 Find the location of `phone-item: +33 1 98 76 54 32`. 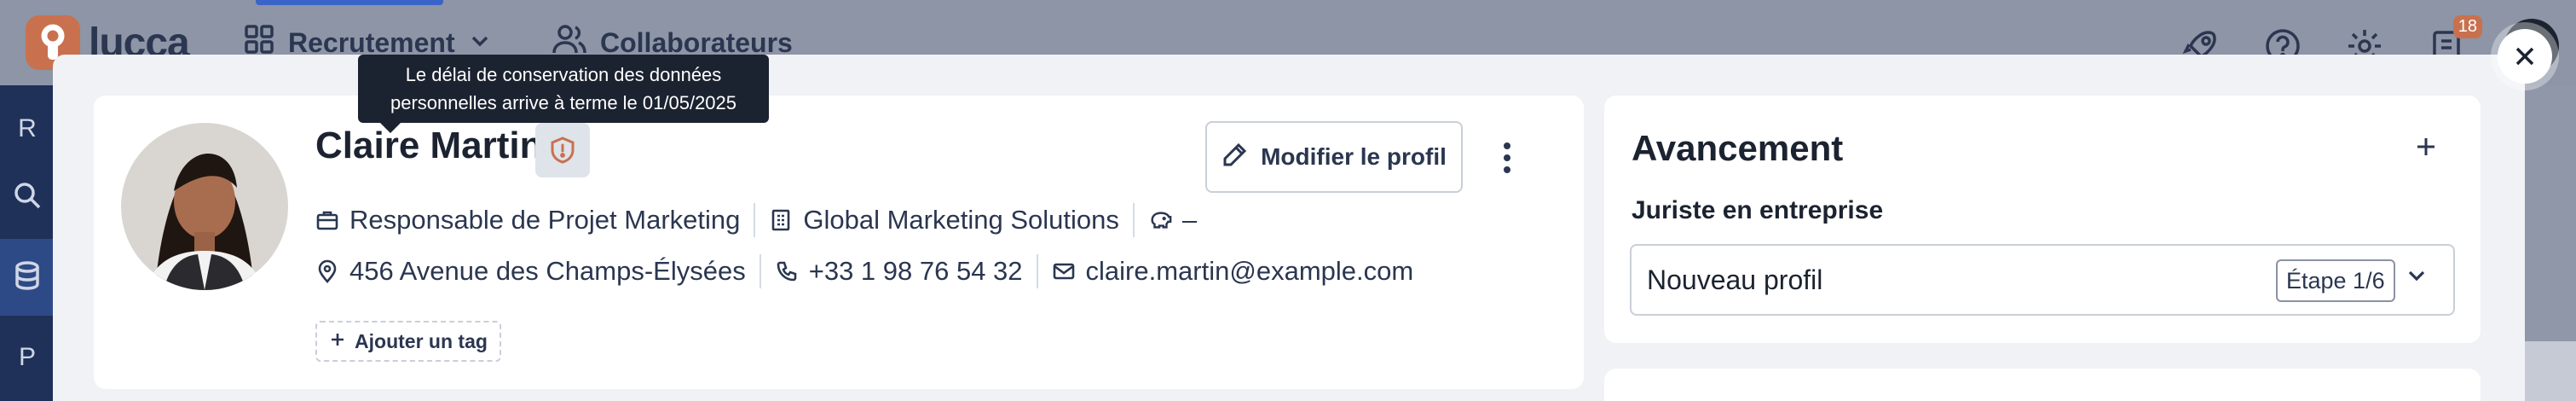

phone-item: +33 1 98 76 54 32 is located at coordinates (899, 271).